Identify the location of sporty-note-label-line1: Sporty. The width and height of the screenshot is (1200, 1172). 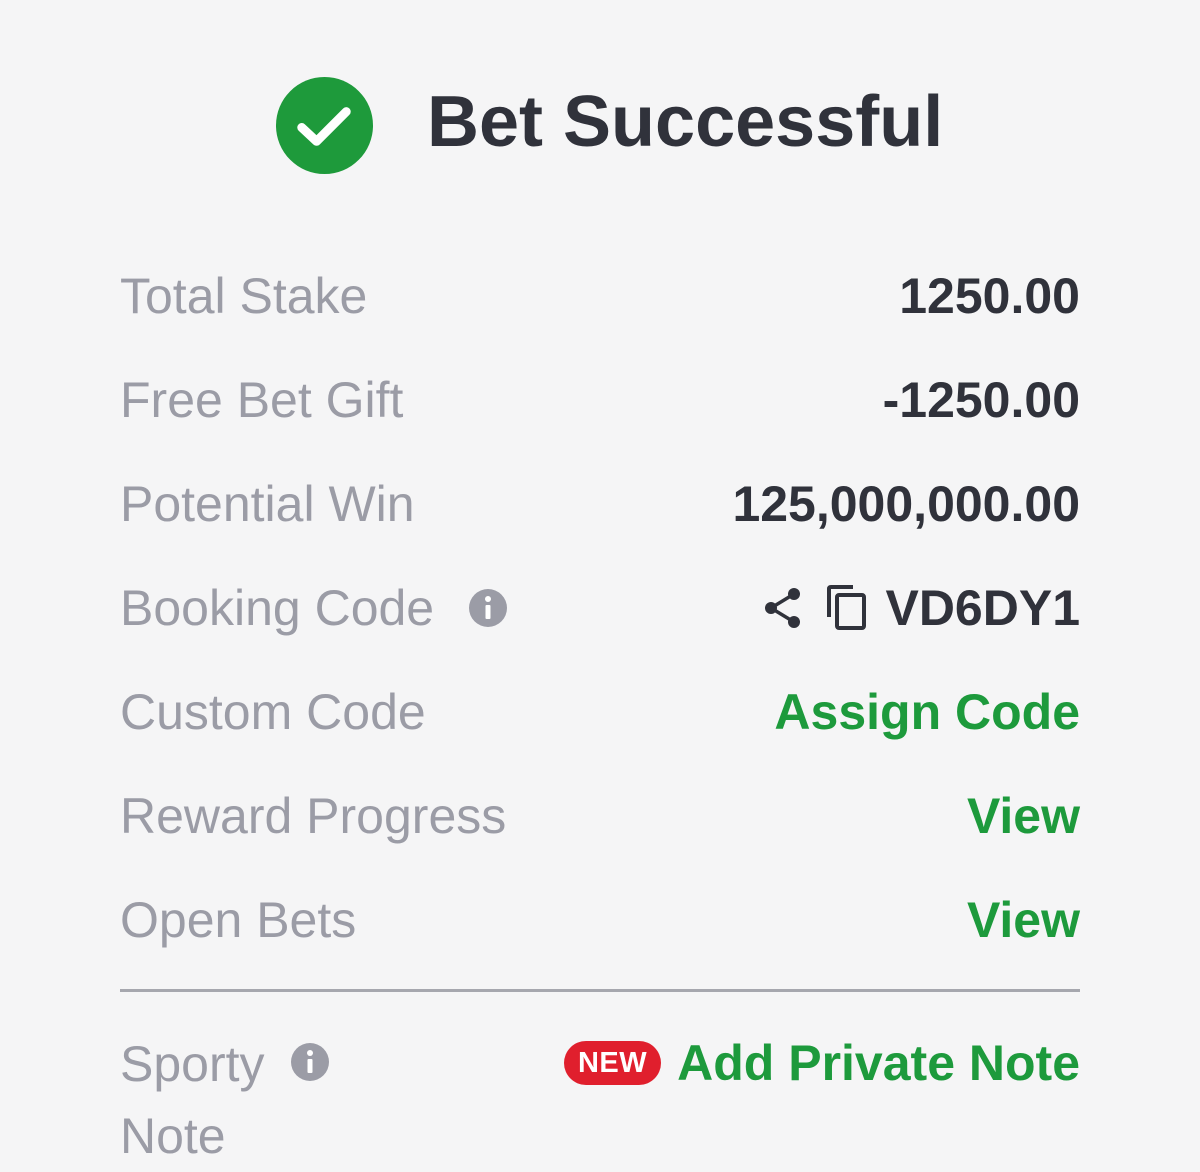
(192, 1064).